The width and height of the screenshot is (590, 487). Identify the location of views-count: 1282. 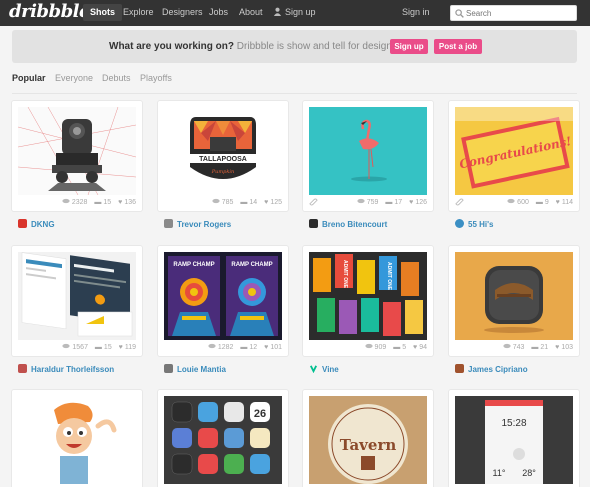
(225, 347).